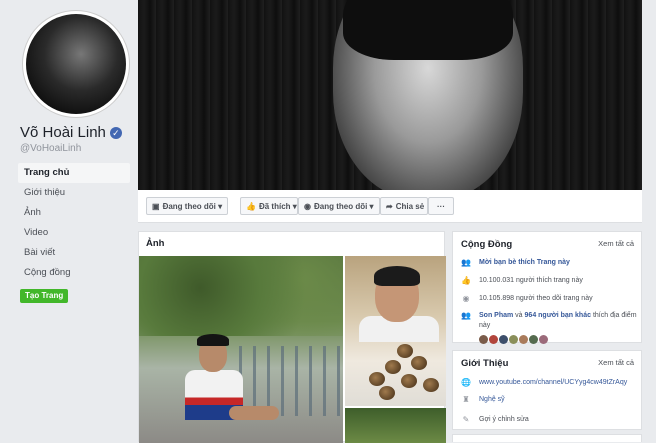 The height and width of the screenshot is (443, 656). What do you see at coordinates (466, 382) in the screenshot?
I see `globe-icon: 🌐` at bounding box center [466, 382].